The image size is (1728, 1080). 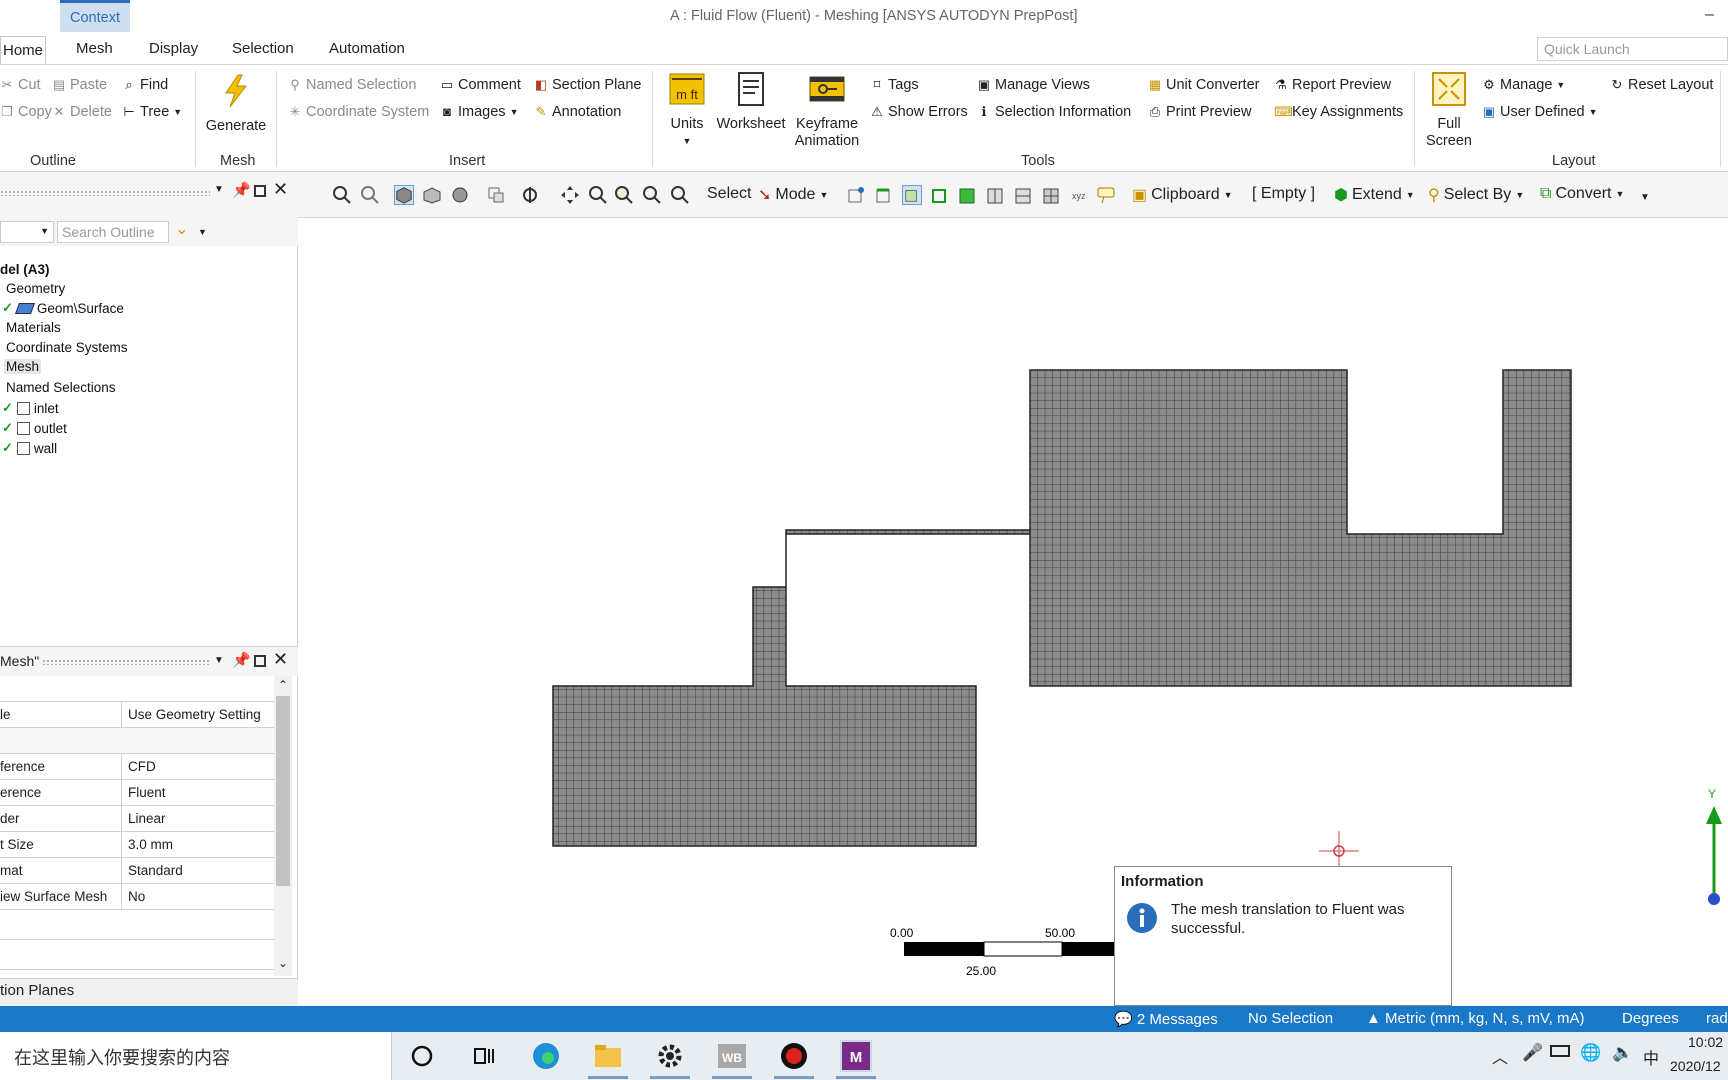 What do you see at coordinates (1582, 194) in the screenshot?
I see `convert-dropdown: ⧉ Convert ▼` at bounding box center [1582, 194].